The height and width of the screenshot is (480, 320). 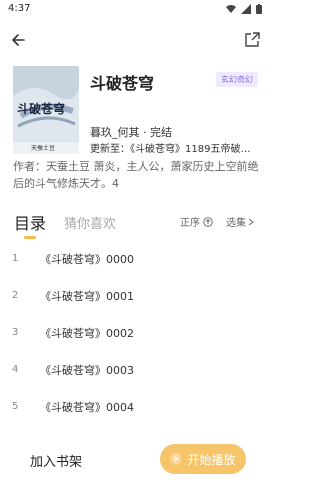 What do you see at coordinates (15, 369) in the screenshot?
I see `chapter-number: 4` at bounding box center [15, 369].